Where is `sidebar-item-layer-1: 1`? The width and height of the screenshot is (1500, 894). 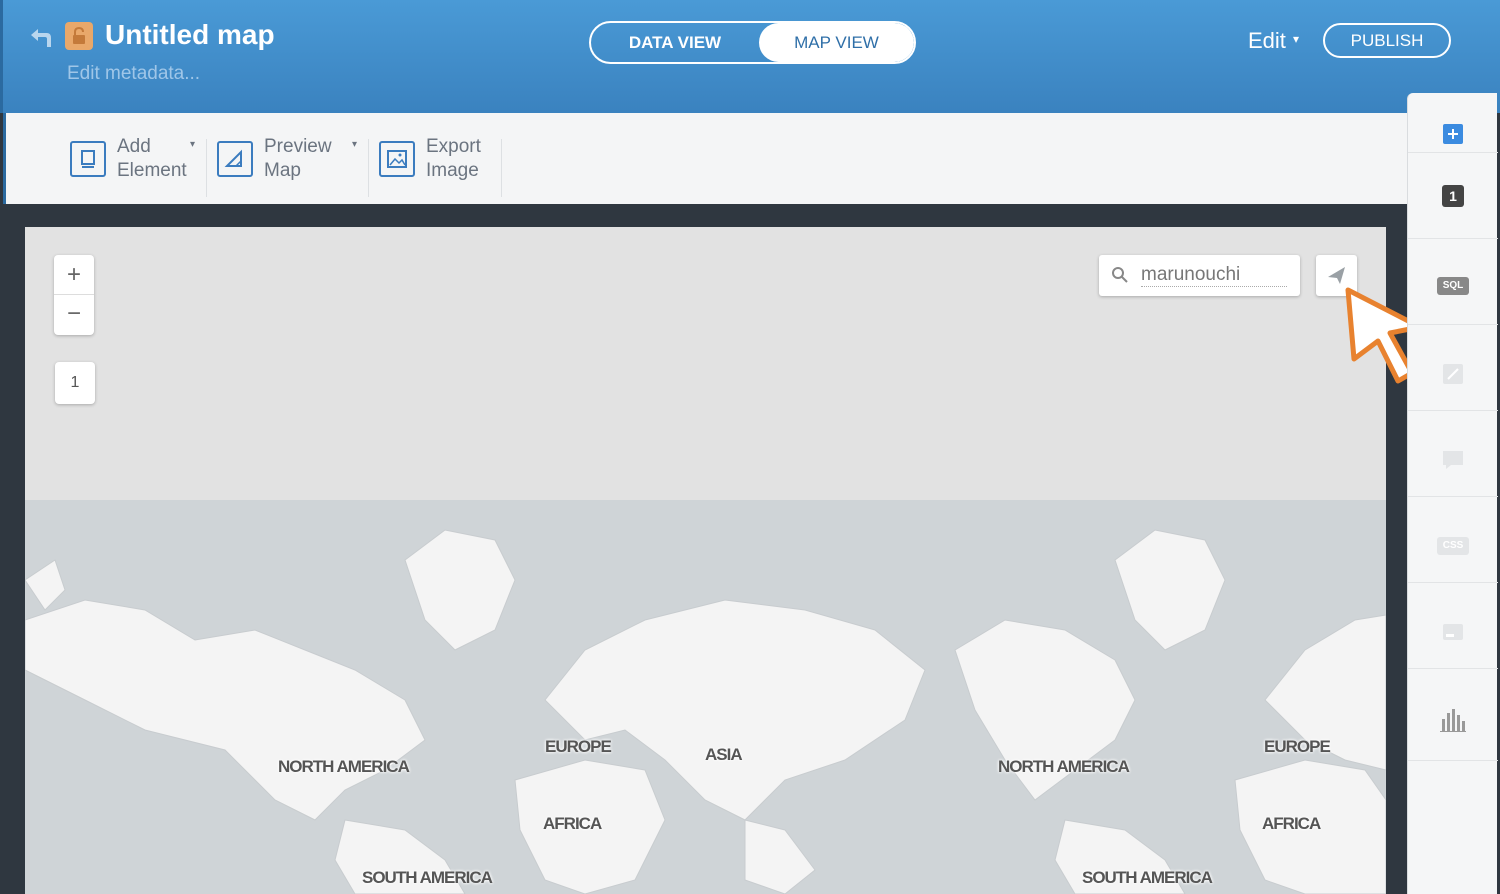
sidebar-item-layer-1: 1 is located at coordinates (1453, 196).